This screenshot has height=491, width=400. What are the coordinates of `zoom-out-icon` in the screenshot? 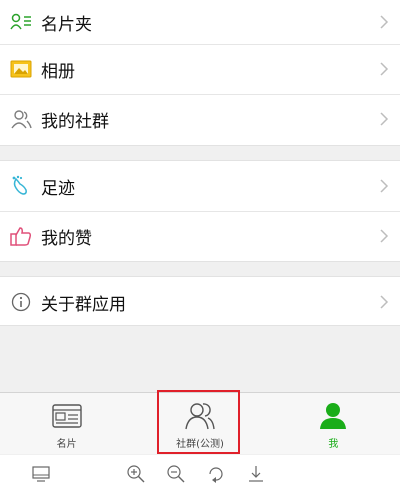 It's located at (176, 474).